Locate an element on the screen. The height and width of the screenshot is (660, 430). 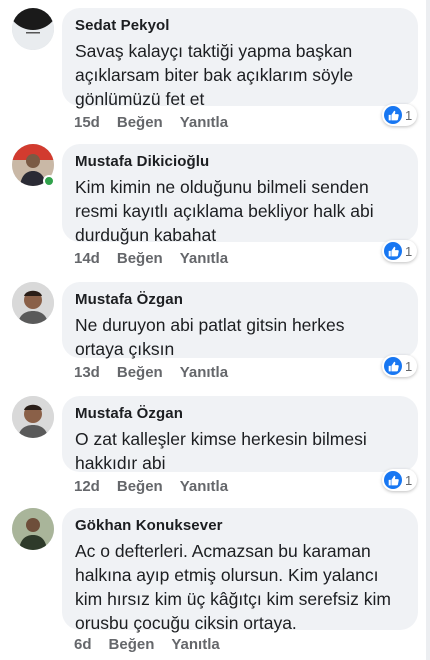
comment-time: 6d is located at coordinates (83, 645).